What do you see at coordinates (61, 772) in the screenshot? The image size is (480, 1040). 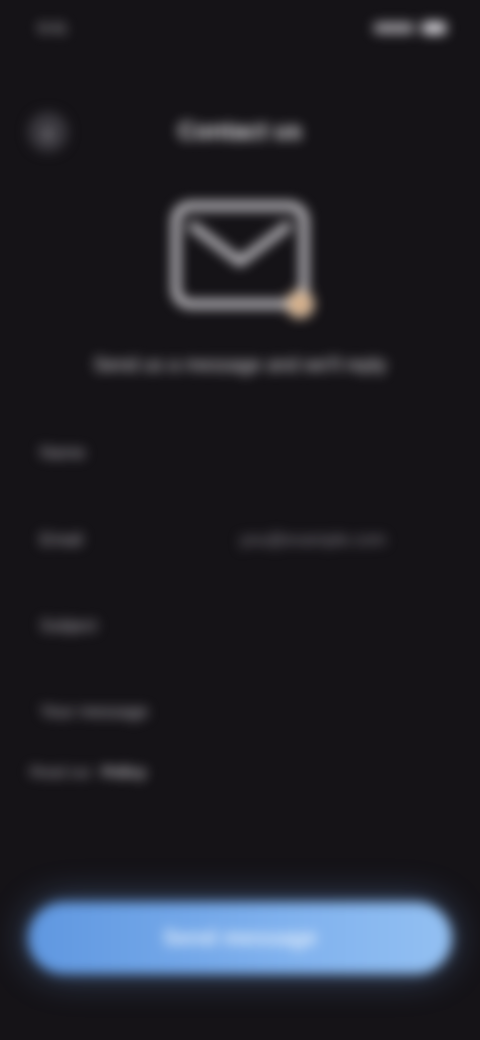 I see `policy-note-text: Read our` at bounding box center [61, 772].